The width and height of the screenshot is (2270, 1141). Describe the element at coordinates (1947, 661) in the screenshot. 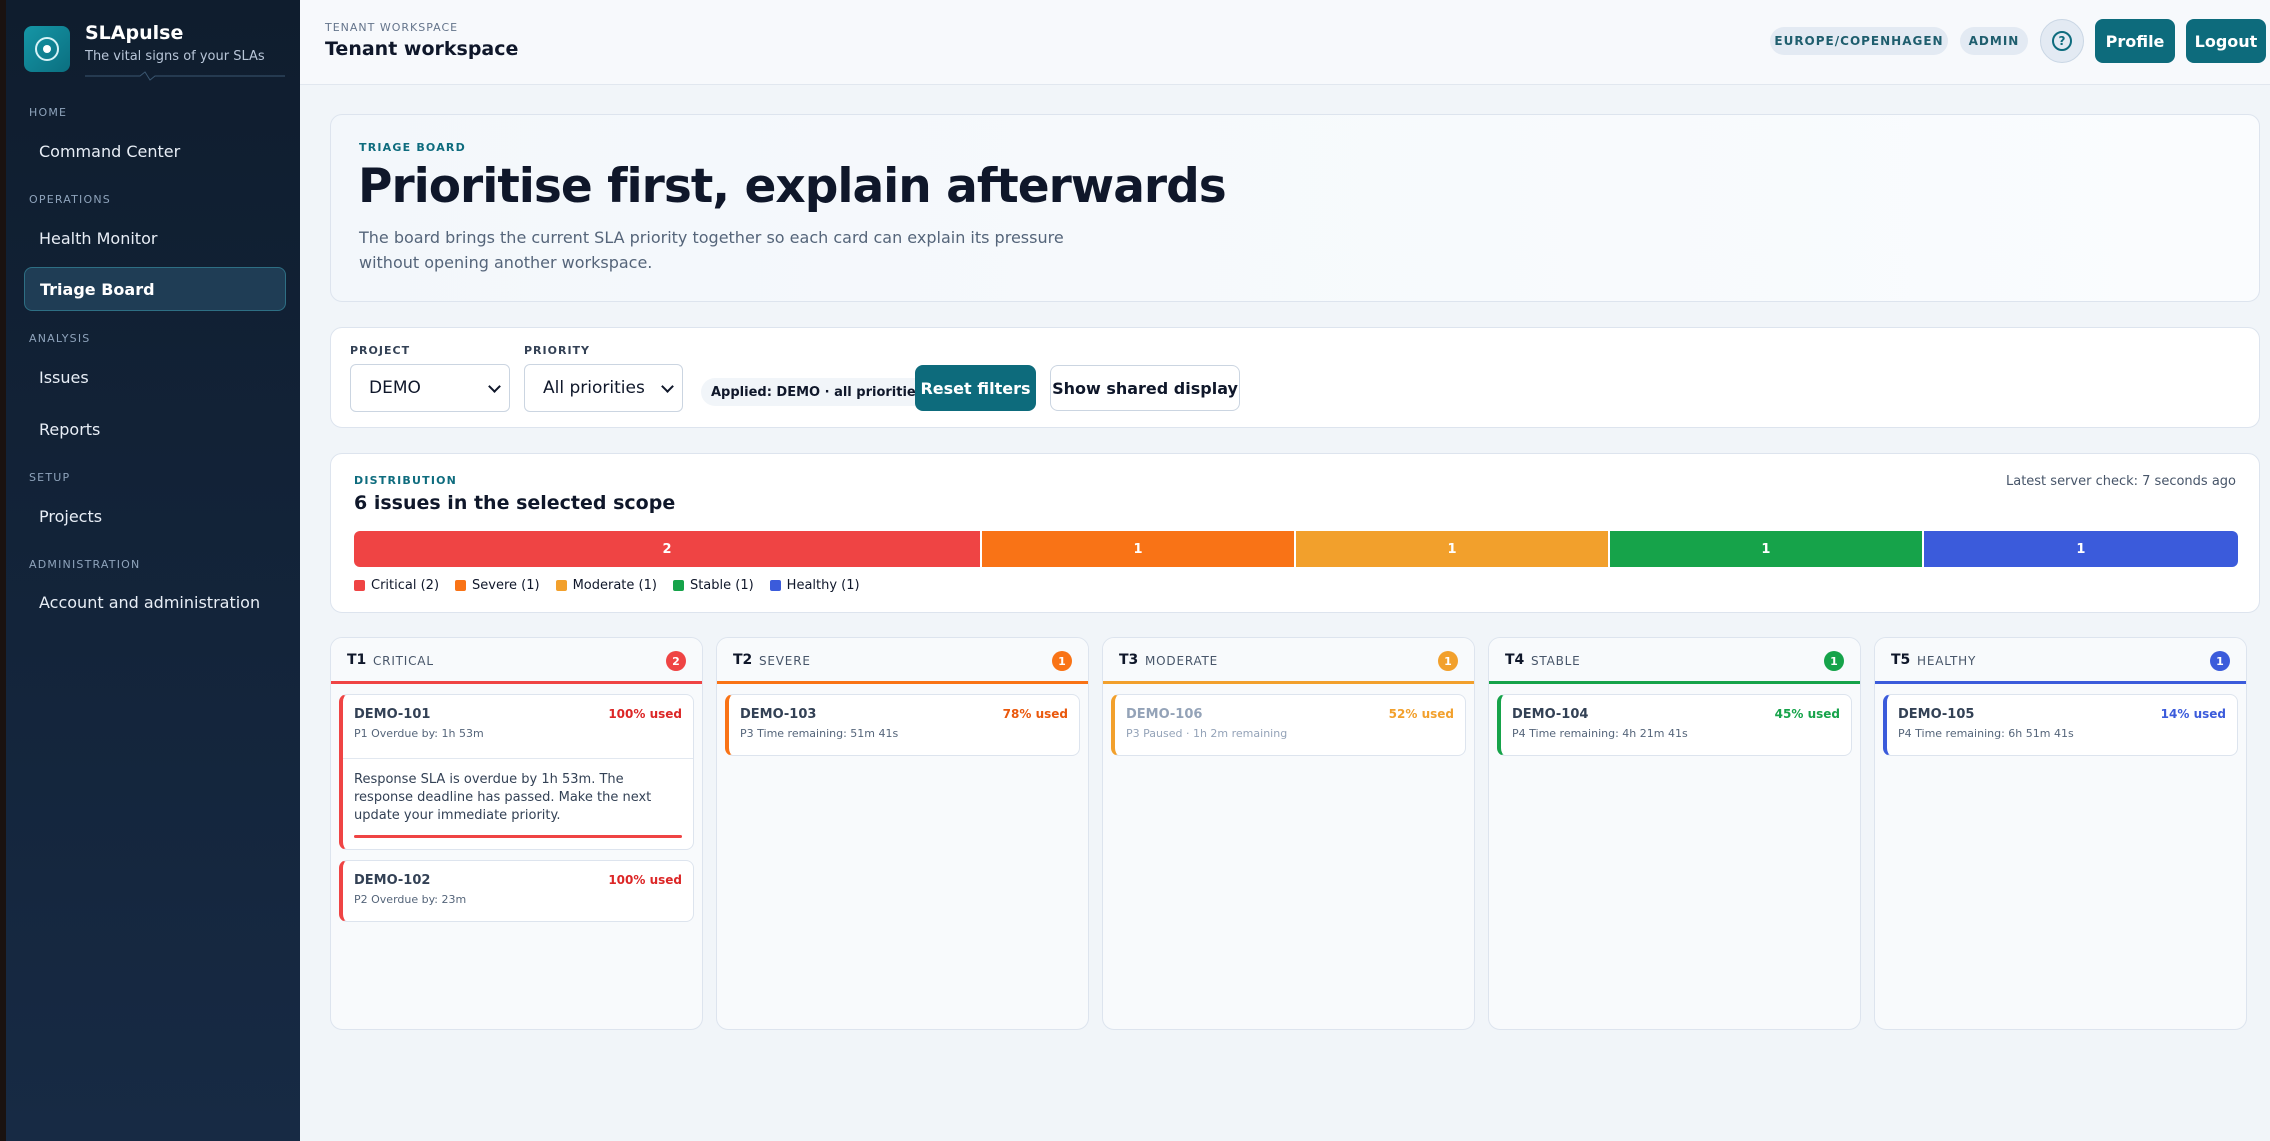

I see `column-name: HEALTHY` at that location.